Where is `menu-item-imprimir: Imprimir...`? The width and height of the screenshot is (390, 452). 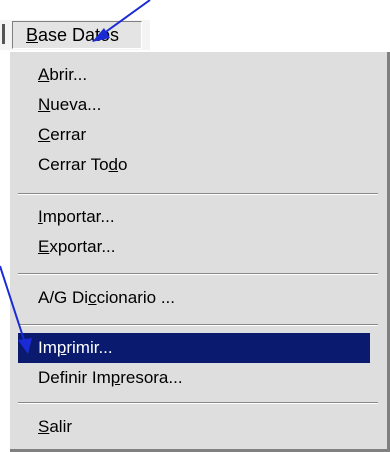
menu-item-imprimir: Imprimir... is located at coordinates (194, 348).